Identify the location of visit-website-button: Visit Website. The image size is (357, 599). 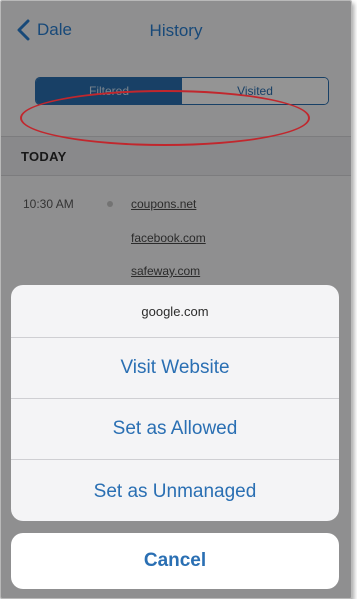
(175, 368).